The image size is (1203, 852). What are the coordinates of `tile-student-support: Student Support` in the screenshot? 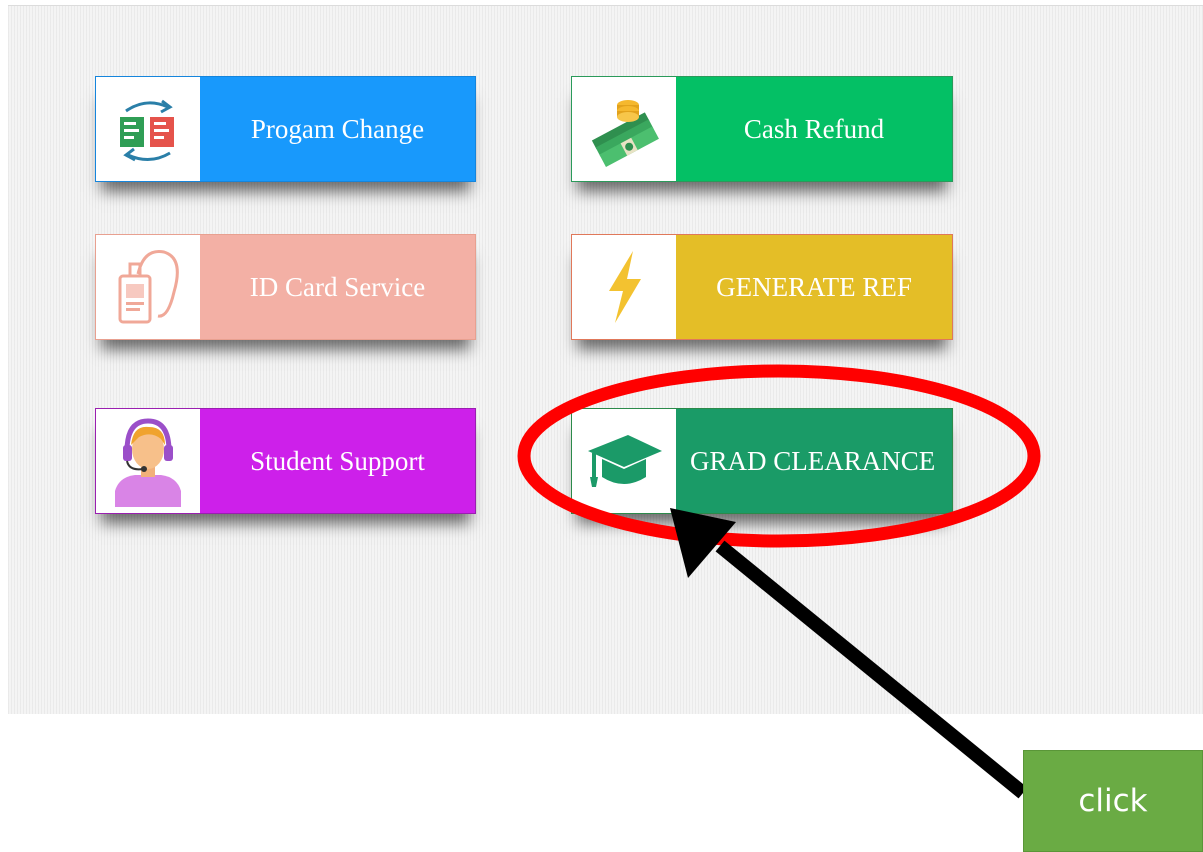 It's located at (285, 461).